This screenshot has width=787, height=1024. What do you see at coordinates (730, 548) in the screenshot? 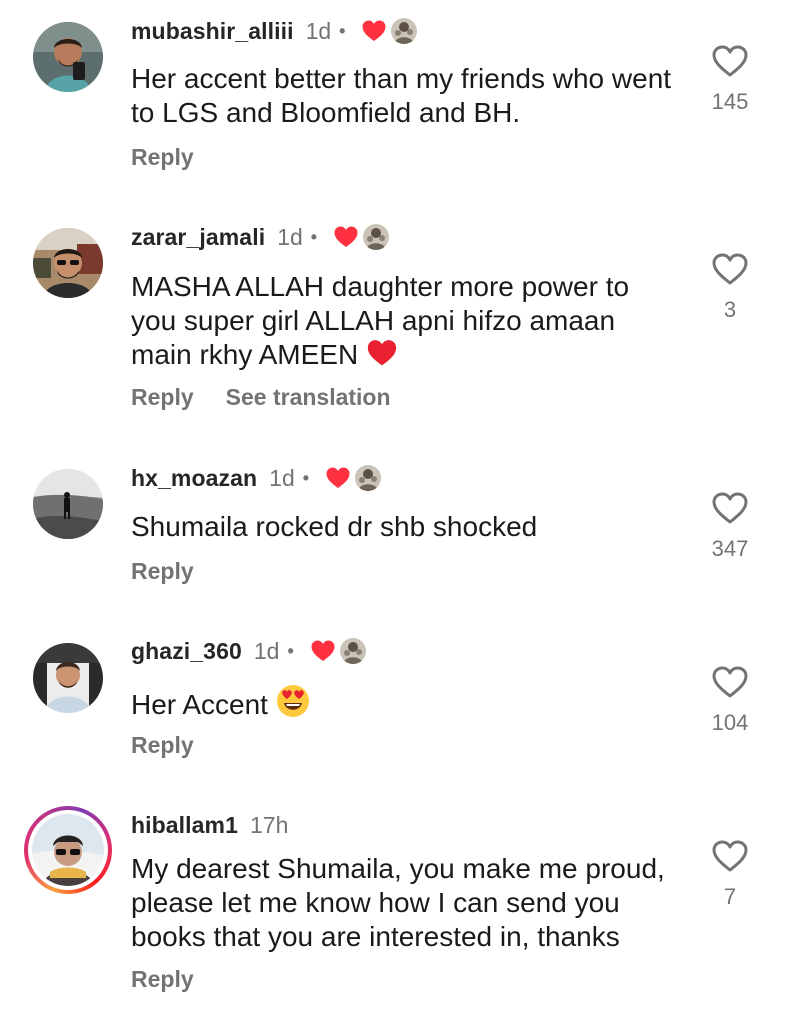
I see `like-count: 347` at bounding box center [730, 548].